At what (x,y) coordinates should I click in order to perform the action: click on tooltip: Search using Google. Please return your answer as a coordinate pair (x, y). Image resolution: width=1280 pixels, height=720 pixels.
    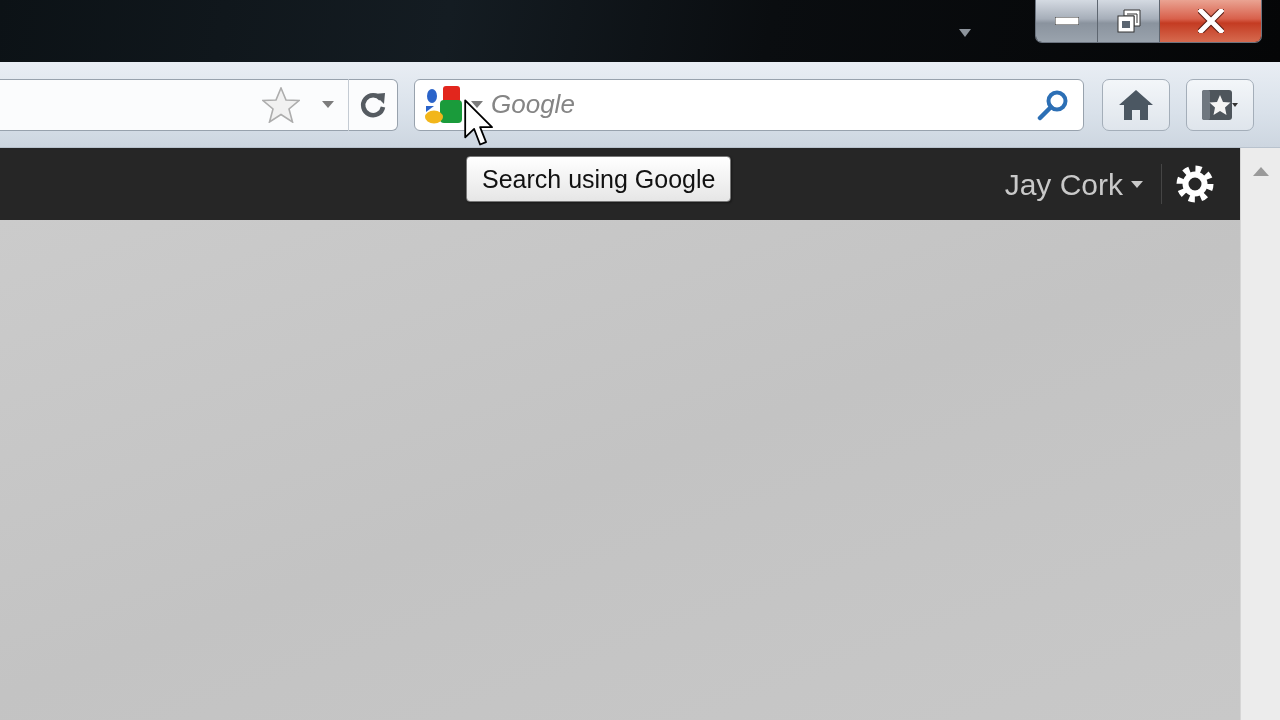
    Looking at the image, I should click on (599, 179).